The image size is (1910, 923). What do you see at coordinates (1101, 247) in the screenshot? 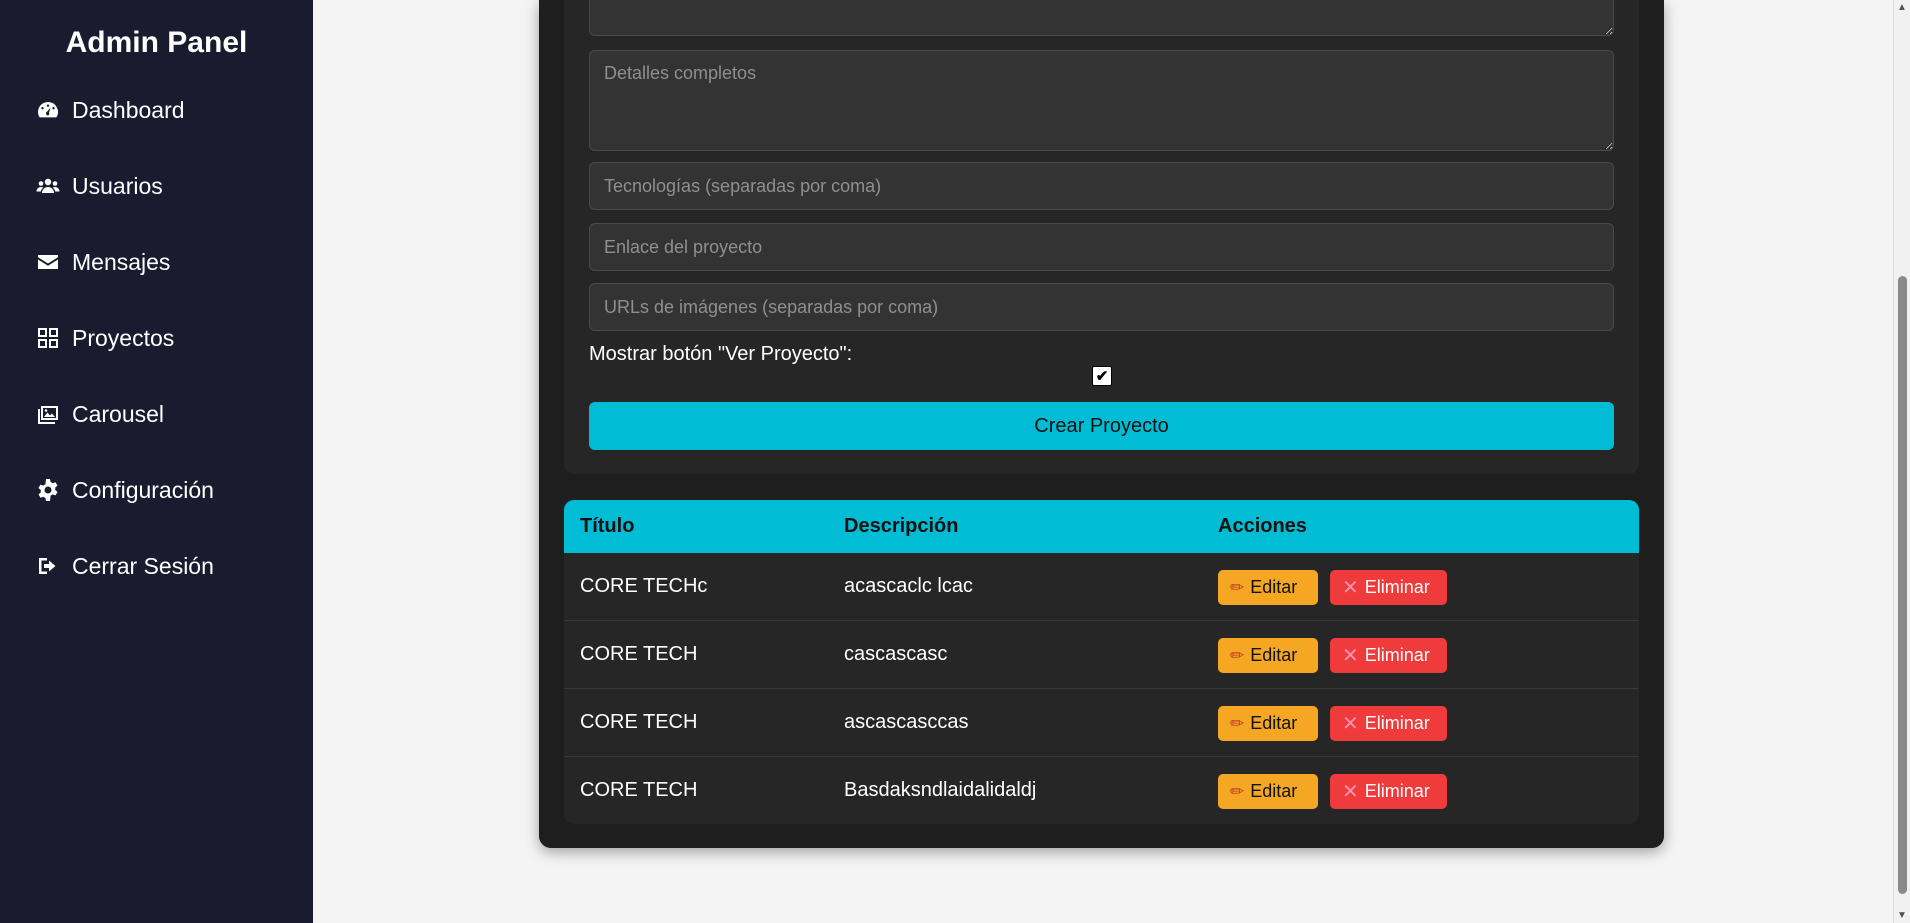
I see `project-link-field` at bounding box center [1101, 247].